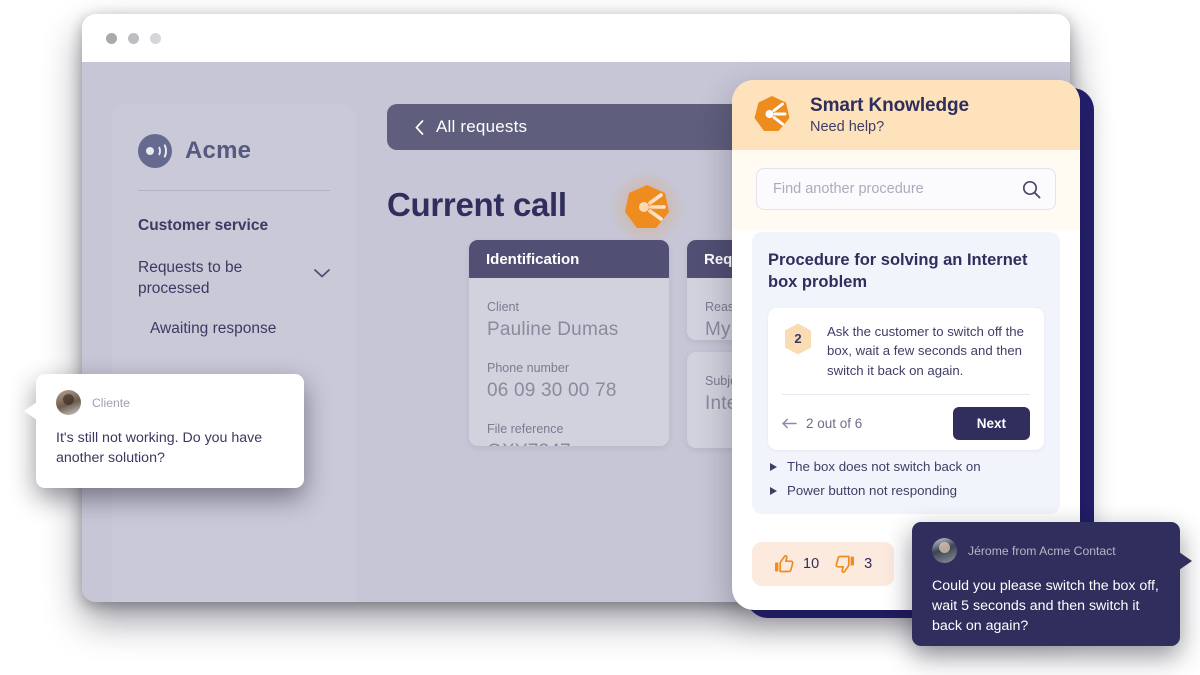  I want to click on thumbs-up-count: 10, so click(811, 564).